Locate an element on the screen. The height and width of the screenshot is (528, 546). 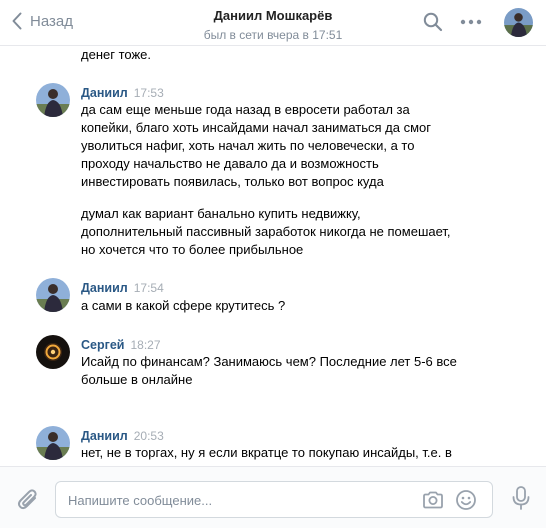
more-horizontal-icon is located at coordinates (471, 22).